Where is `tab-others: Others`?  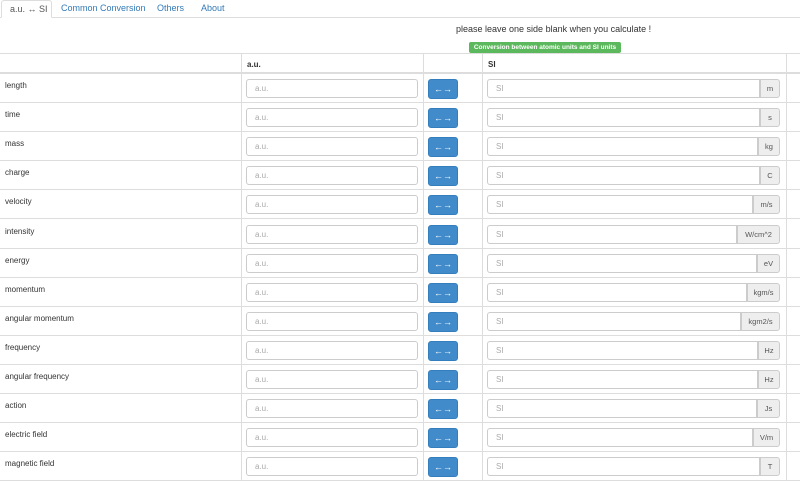 tab-others: Others is located at coordinates (170, 9).